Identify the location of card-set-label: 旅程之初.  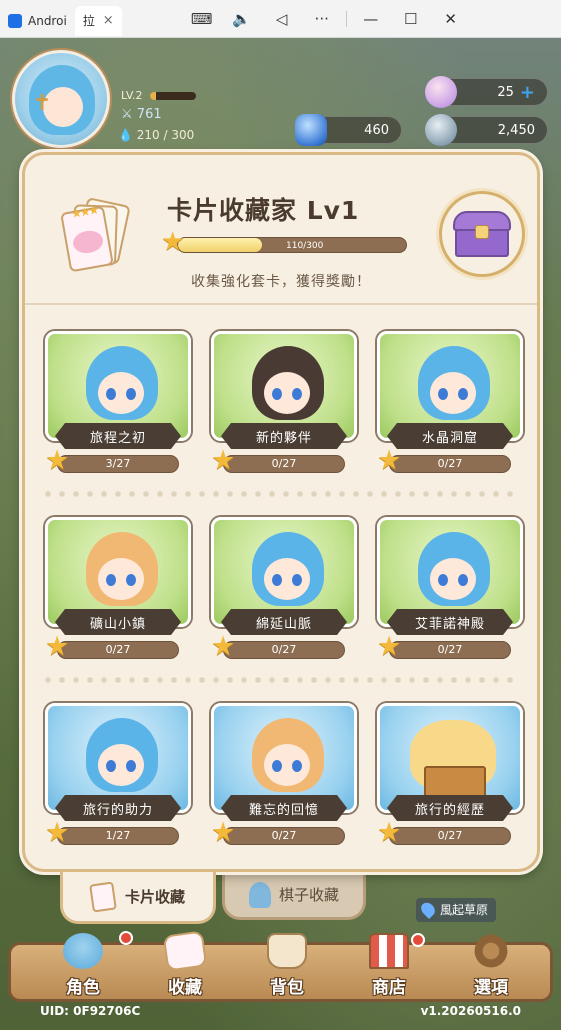
(118, 436).